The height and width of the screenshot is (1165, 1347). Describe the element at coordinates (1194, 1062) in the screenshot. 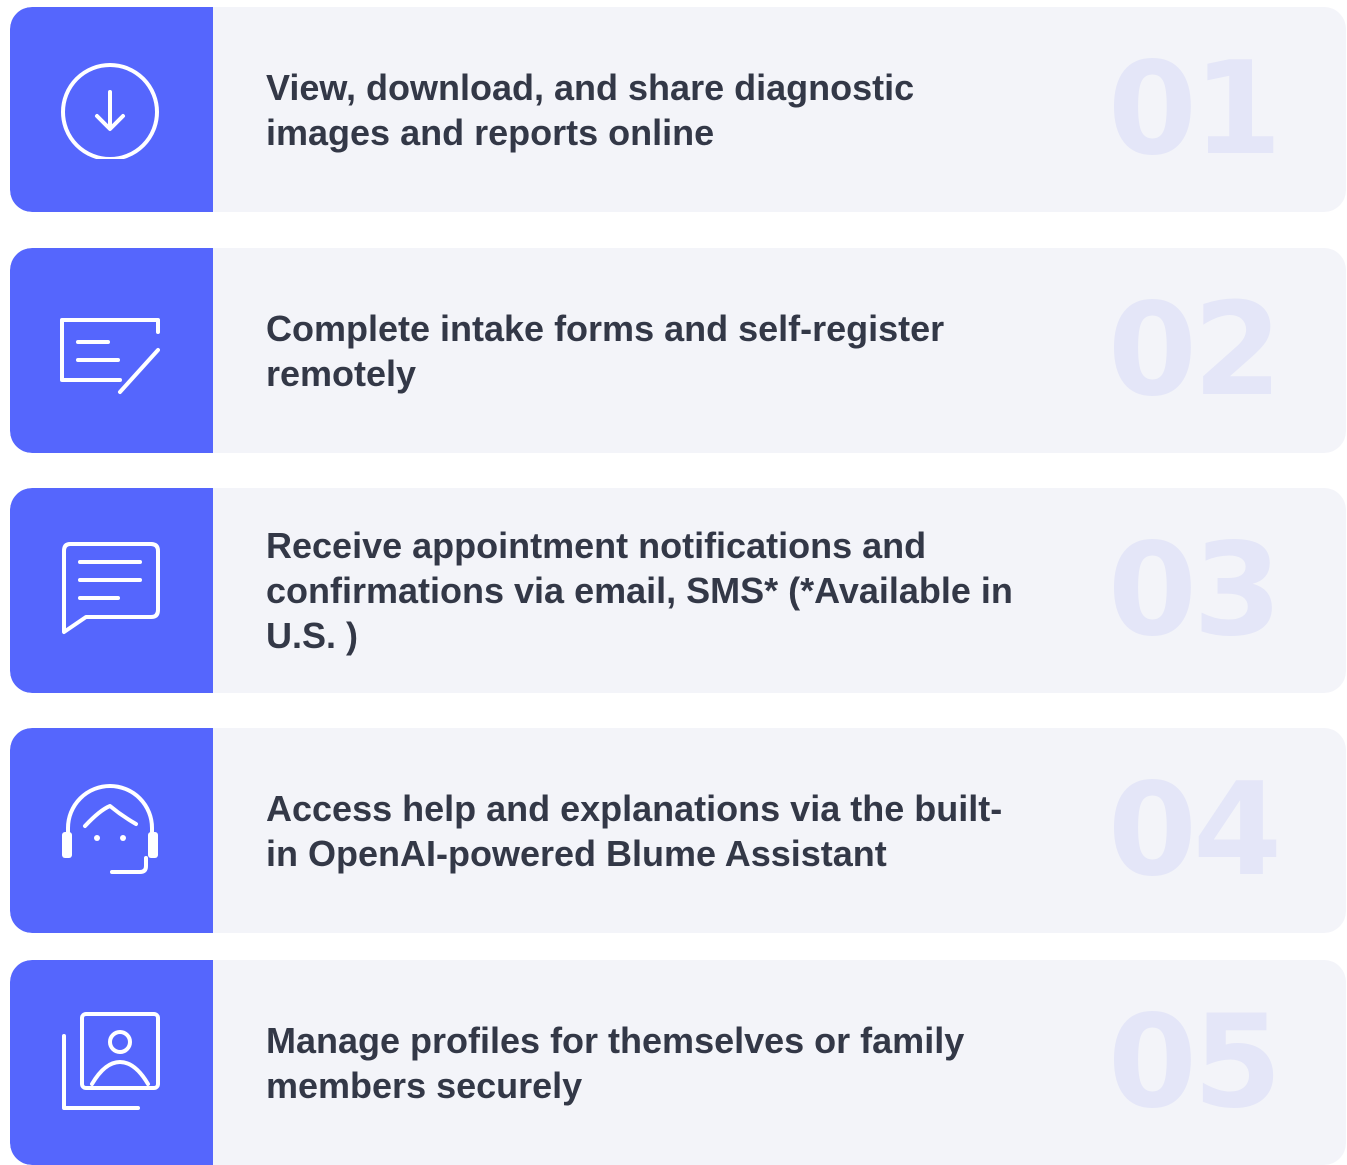

I see `feature-number: 05` at that location.